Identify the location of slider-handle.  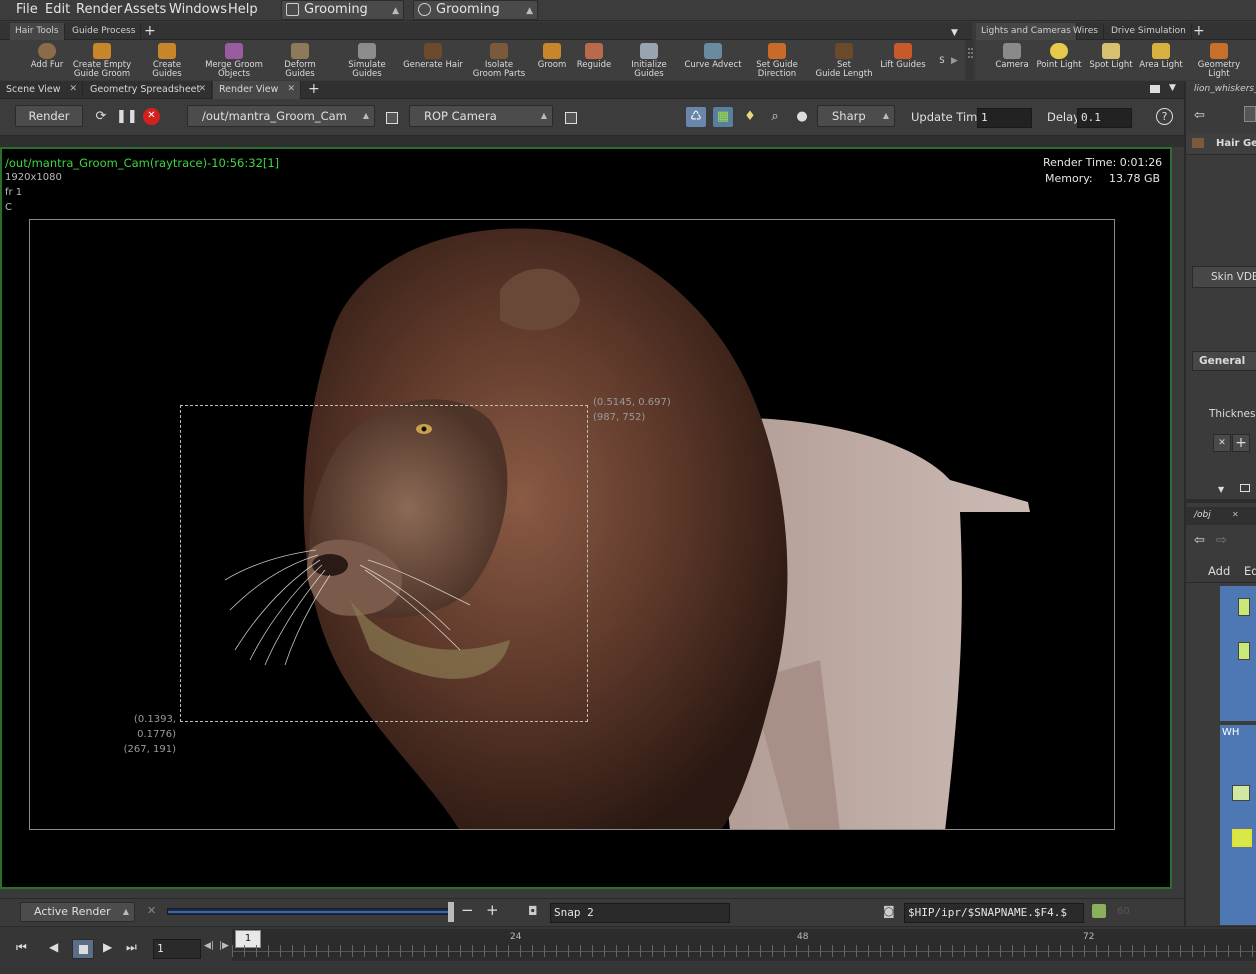
(451, 912).